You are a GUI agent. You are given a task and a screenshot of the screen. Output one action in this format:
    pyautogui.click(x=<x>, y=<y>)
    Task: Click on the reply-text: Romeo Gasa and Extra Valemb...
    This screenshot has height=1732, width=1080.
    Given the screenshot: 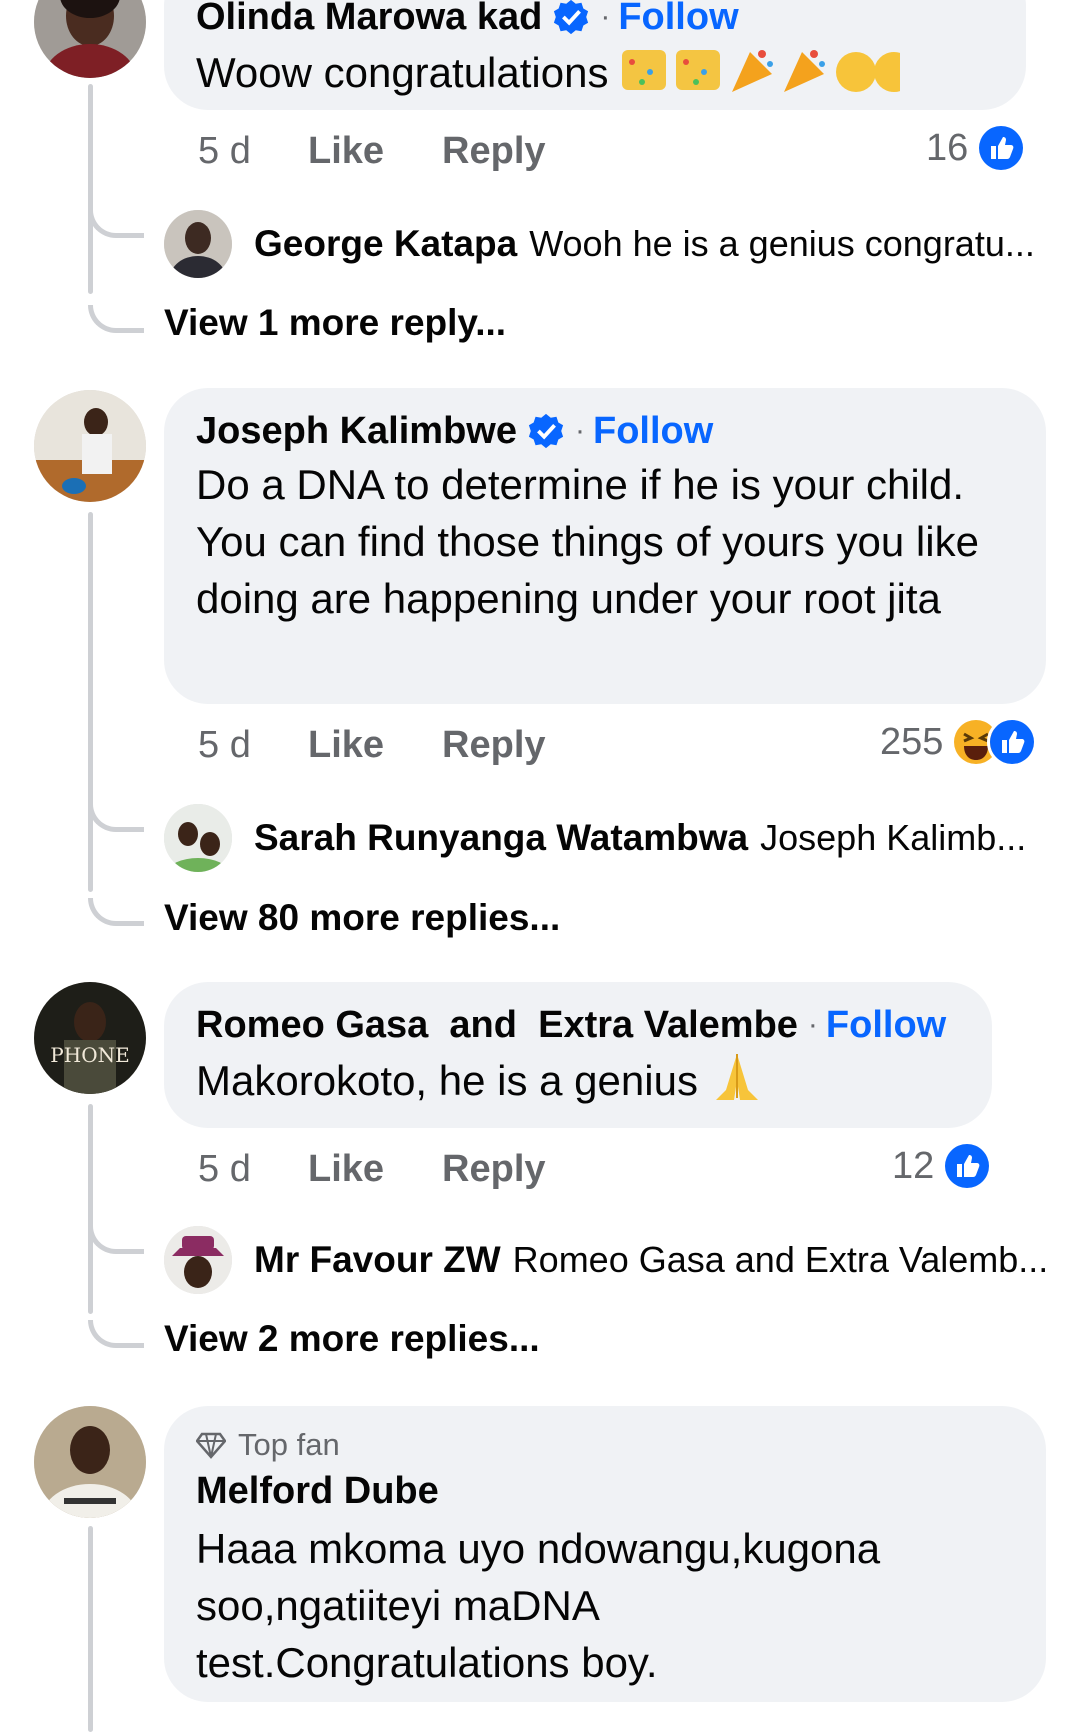 What is the action you would take?
    pyautogui.click(x=780, y=1259)
    